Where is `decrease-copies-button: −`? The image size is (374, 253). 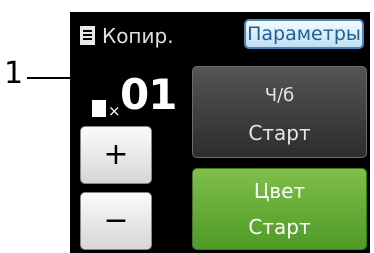
decrease-copies-button: − is located at coordinates (116, 221).